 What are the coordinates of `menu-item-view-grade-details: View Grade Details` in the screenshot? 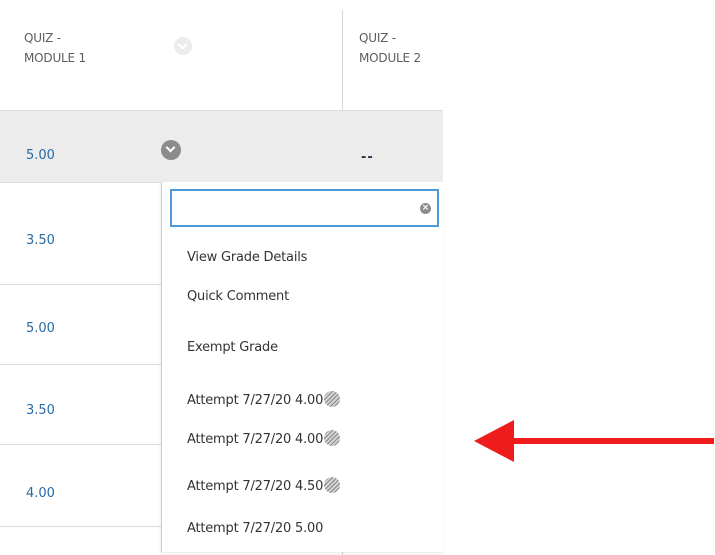 It's located at (247, 257).